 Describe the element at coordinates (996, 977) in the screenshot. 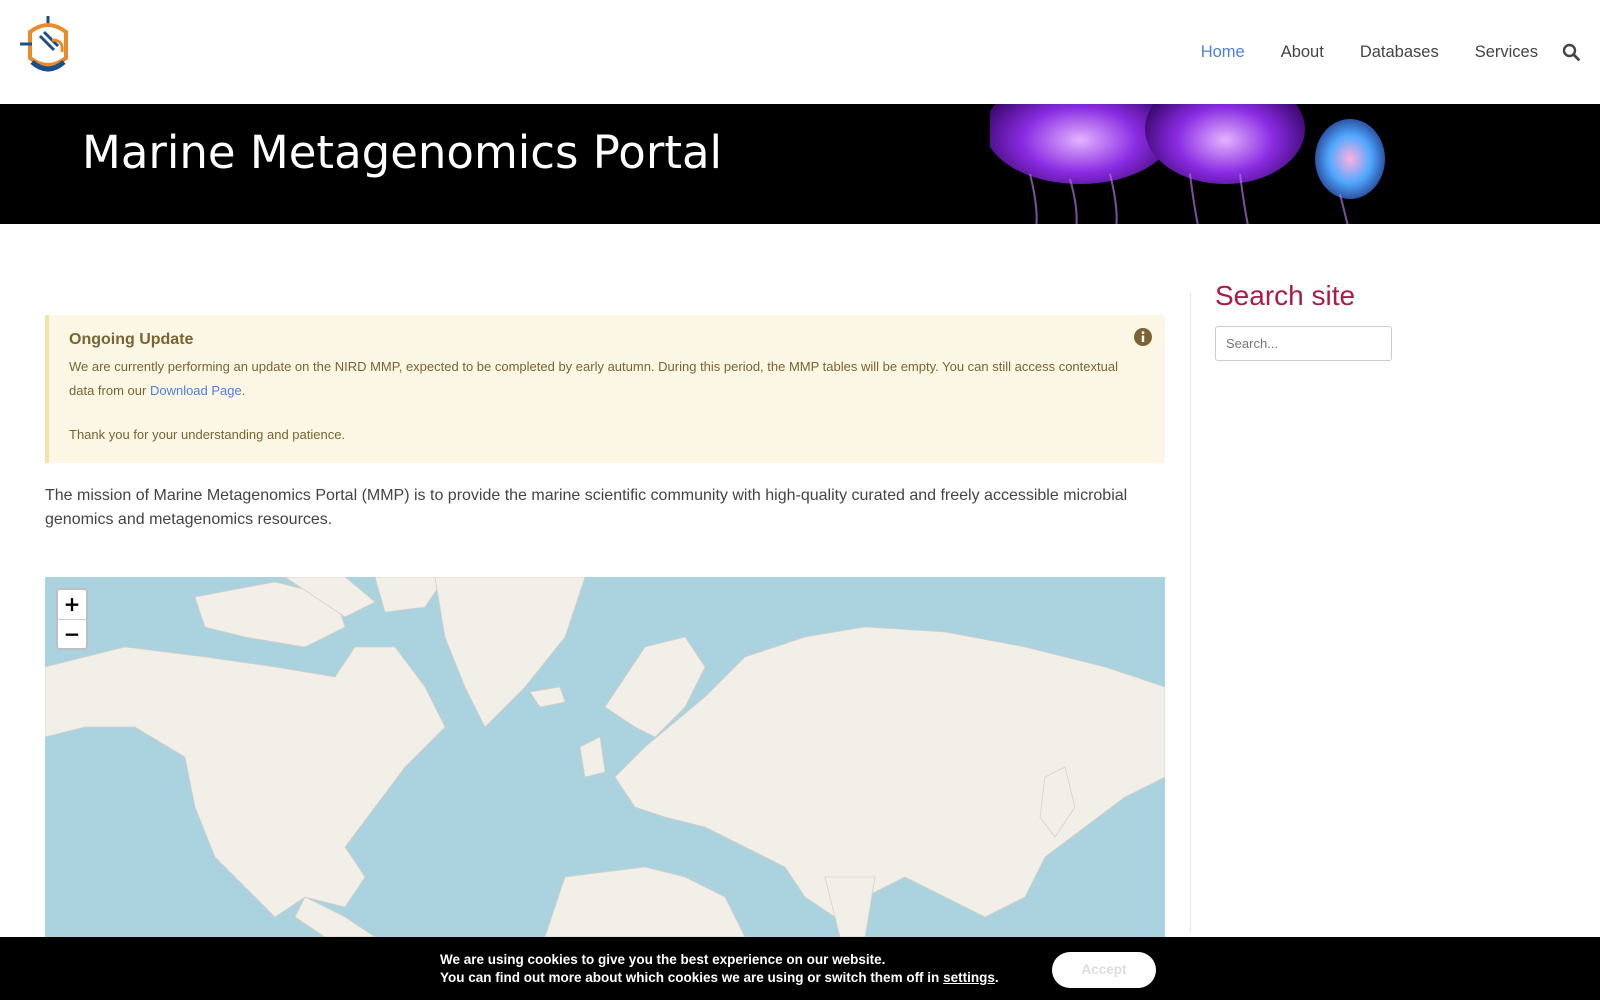

I see `cookie-period: .` at that location.